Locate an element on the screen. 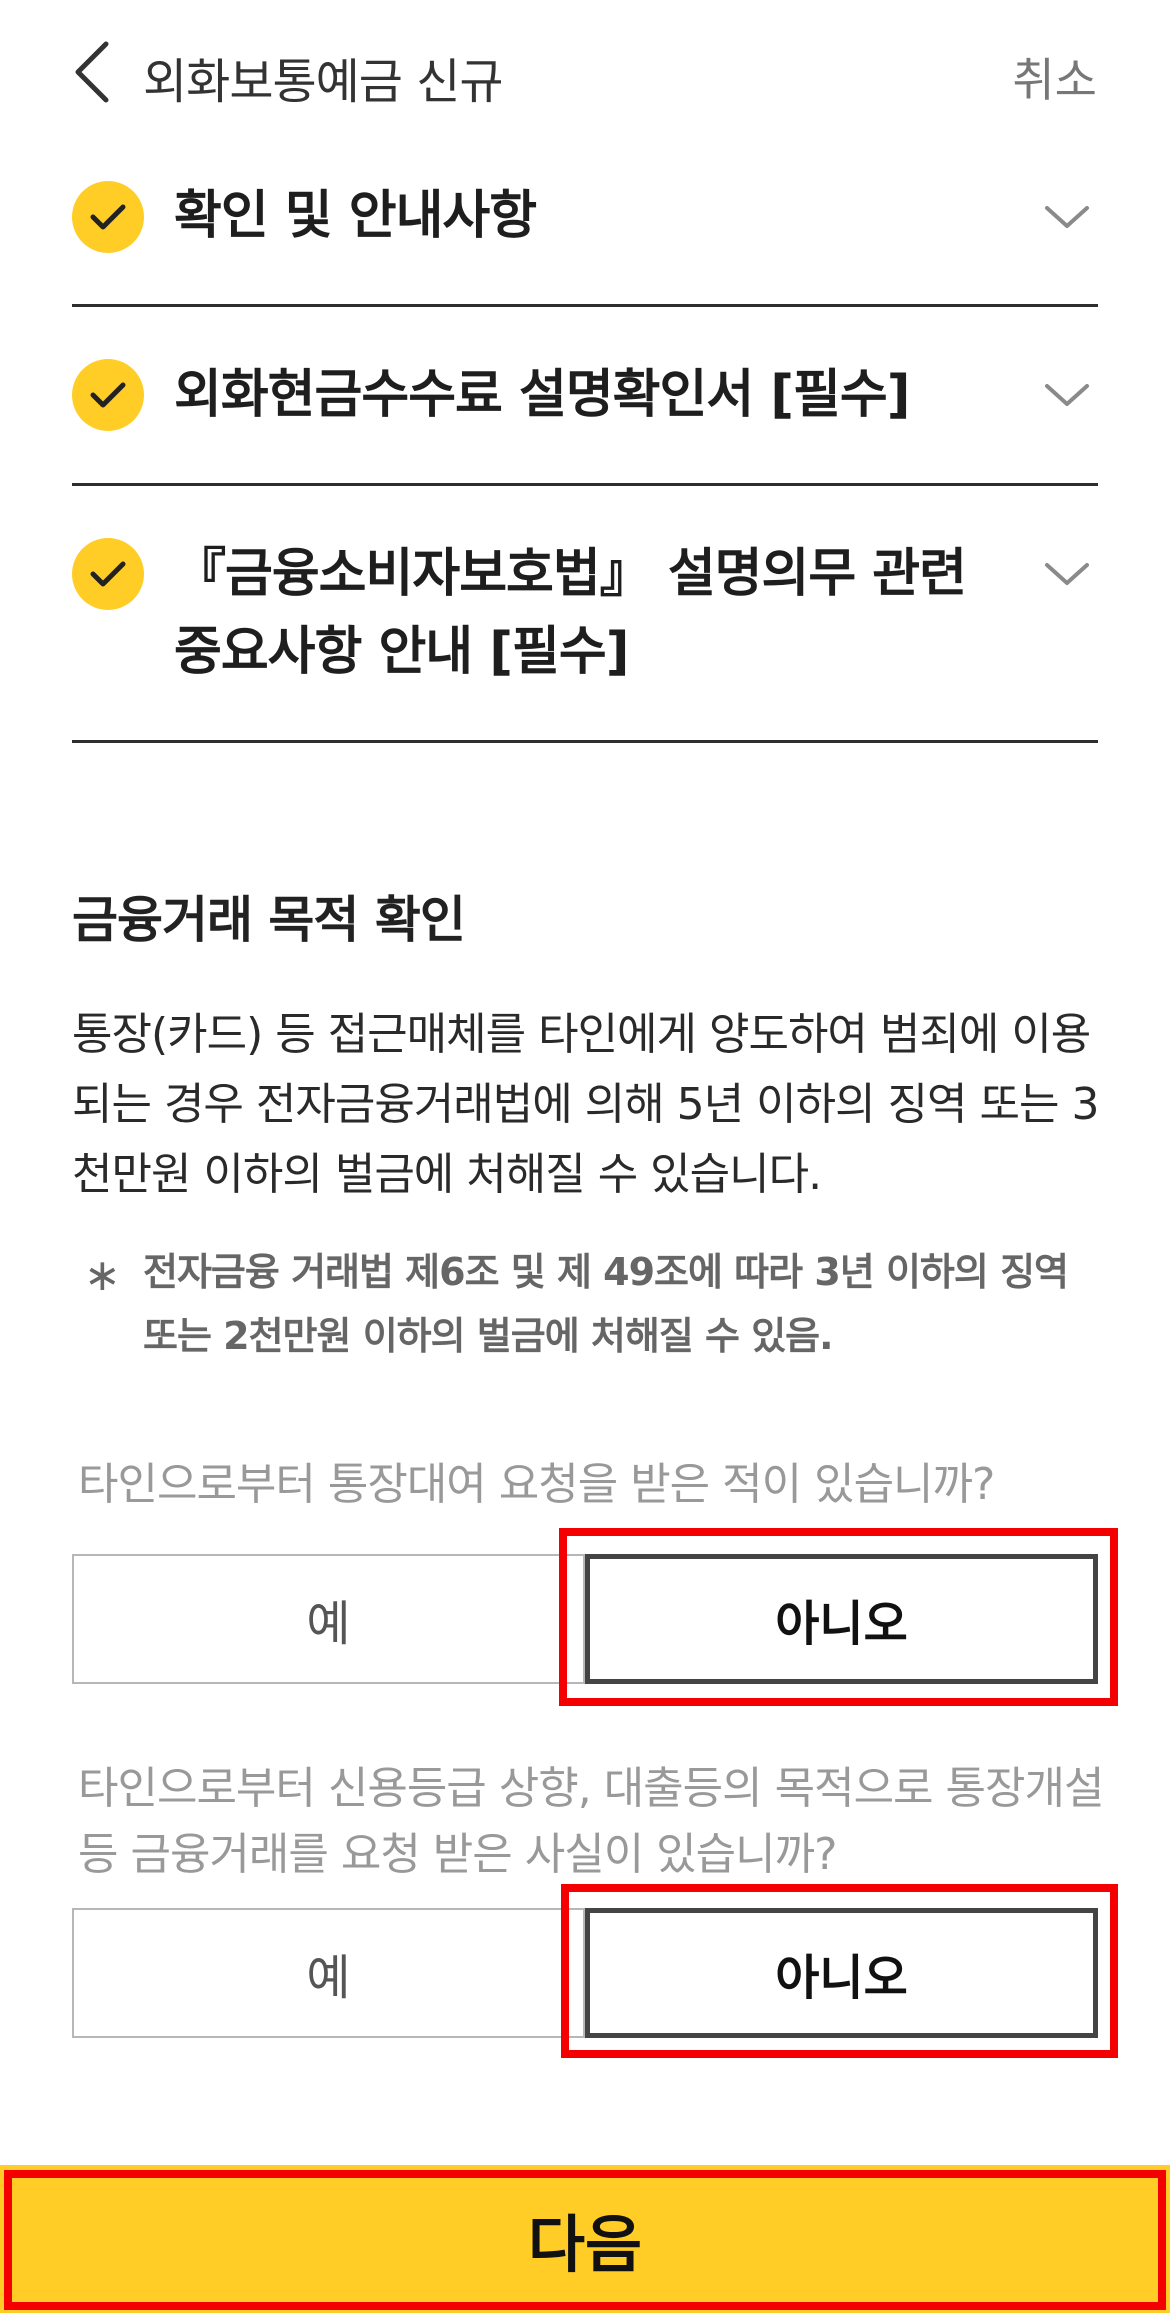 This screenshot has height=2313, width=1170. cancel-button: 취소 is located at coordinates (1054, 77).